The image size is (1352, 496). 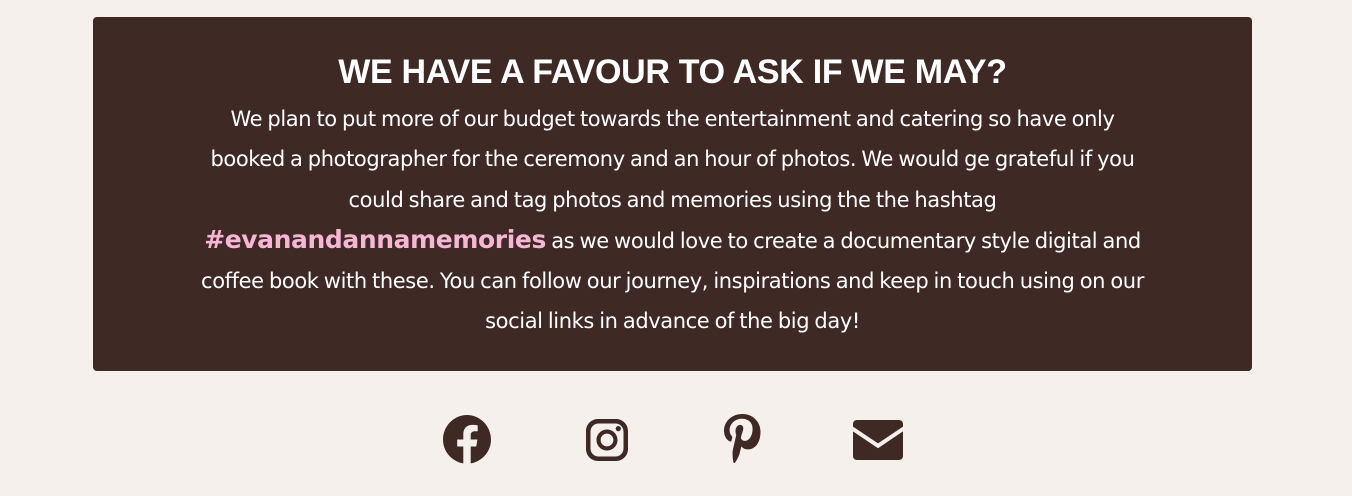 What do you see at coordinates (375, 239) in the screenshot?
I see `hashtag-text: #evanandannamemories` at bounding box center [375, 239].